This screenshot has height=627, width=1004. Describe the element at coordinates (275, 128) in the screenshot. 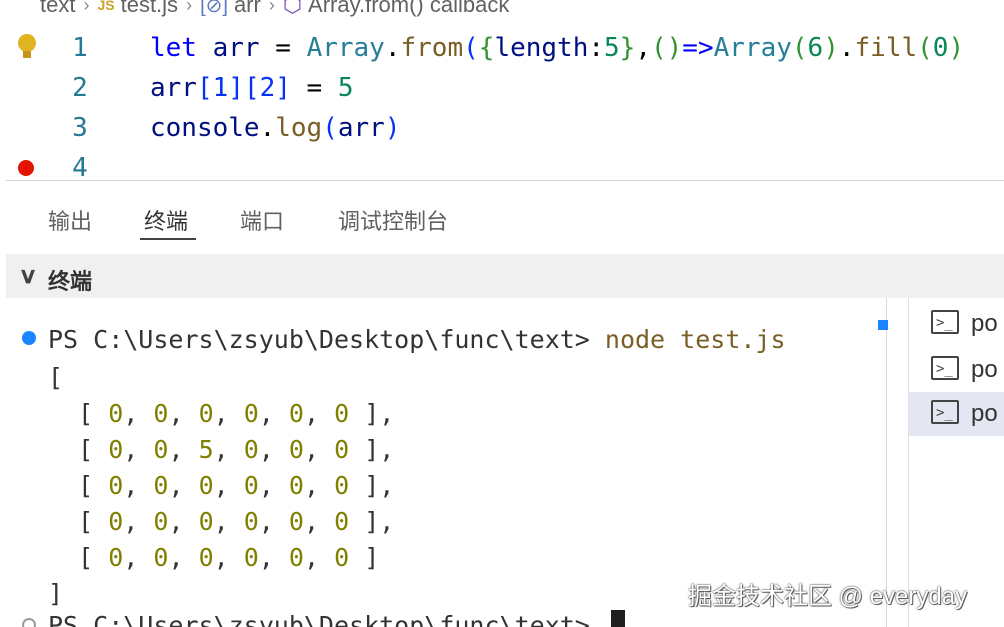

I see `code-text: console.log(arr)` at that location.